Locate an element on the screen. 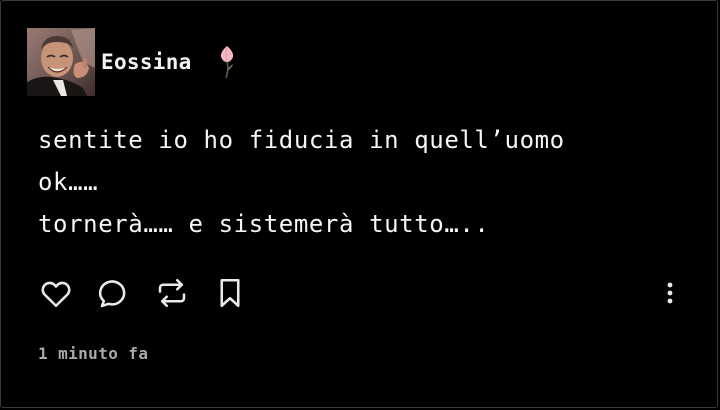  post-header: Eossina is located at coordinates (132, 62).